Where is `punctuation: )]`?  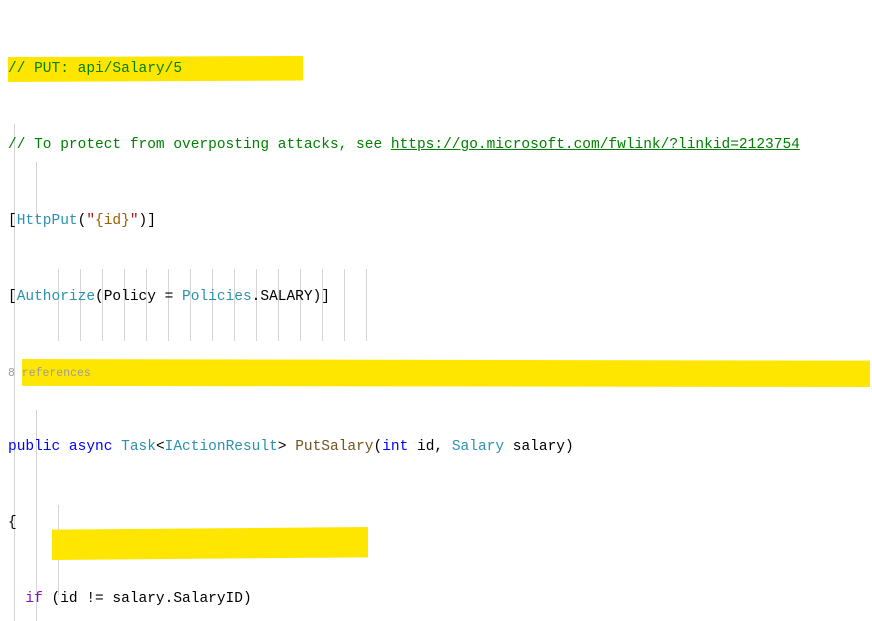
punctuation: )] is located at coordinates (147, 221).